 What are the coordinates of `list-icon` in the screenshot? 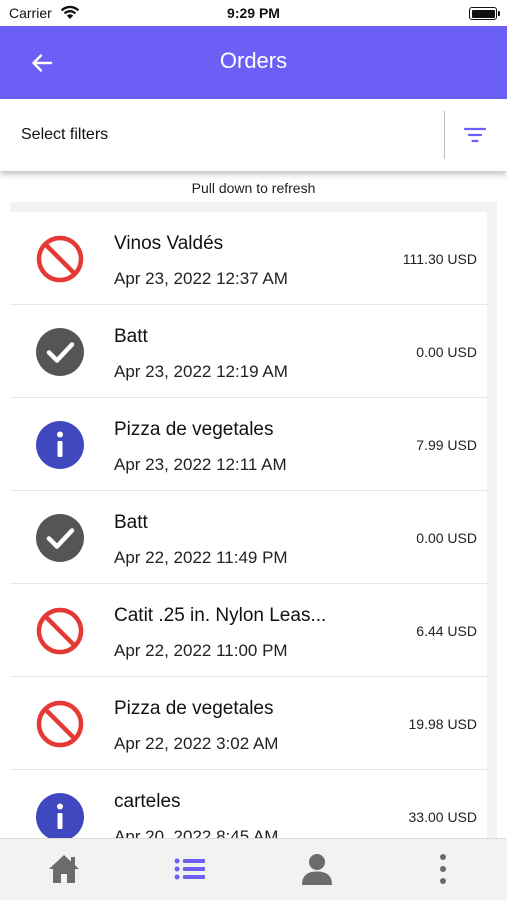 It's located at (190, 869).